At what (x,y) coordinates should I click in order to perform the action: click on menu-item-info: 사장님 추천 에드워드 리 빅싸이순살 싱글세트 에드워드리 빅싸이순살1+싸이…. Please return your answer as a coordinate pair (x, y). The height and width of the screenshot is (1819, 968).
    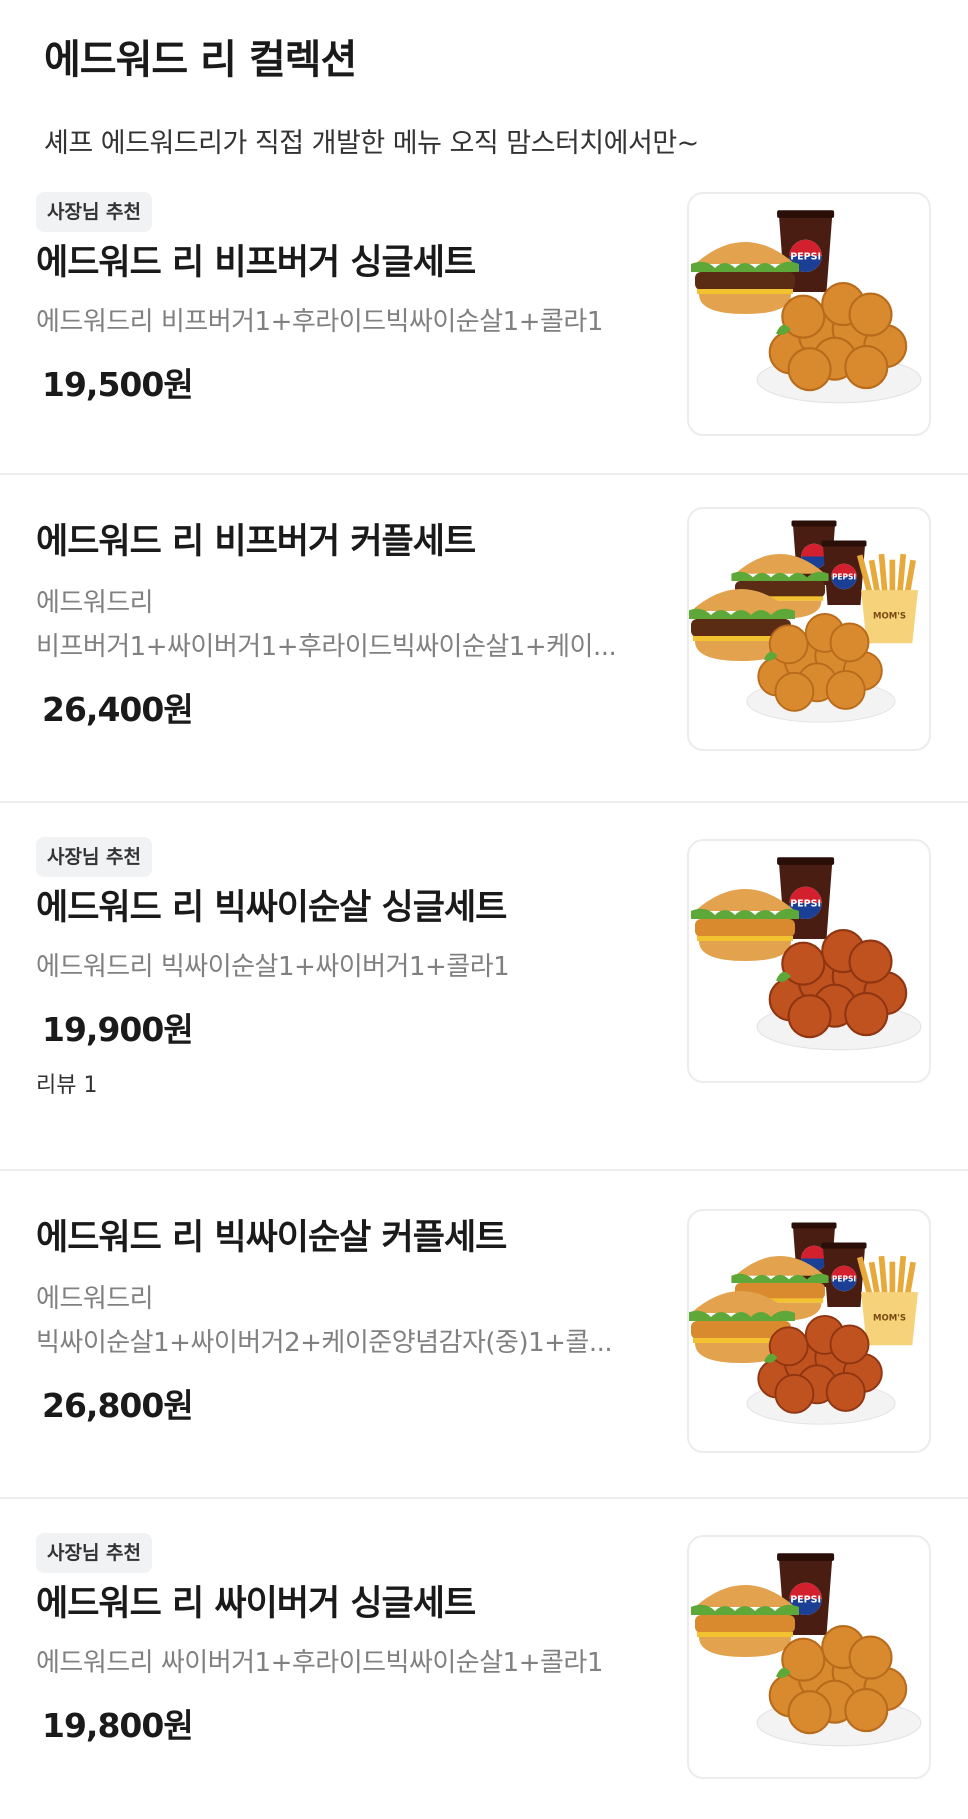
    Looking at the image, I should click on (351, 969).